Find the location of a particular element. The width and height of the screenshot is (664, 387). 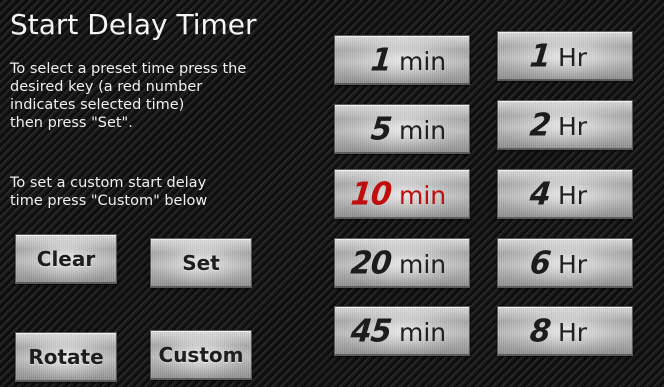

preset-45-min-button: 45 min is located at coordinates (402, 331).